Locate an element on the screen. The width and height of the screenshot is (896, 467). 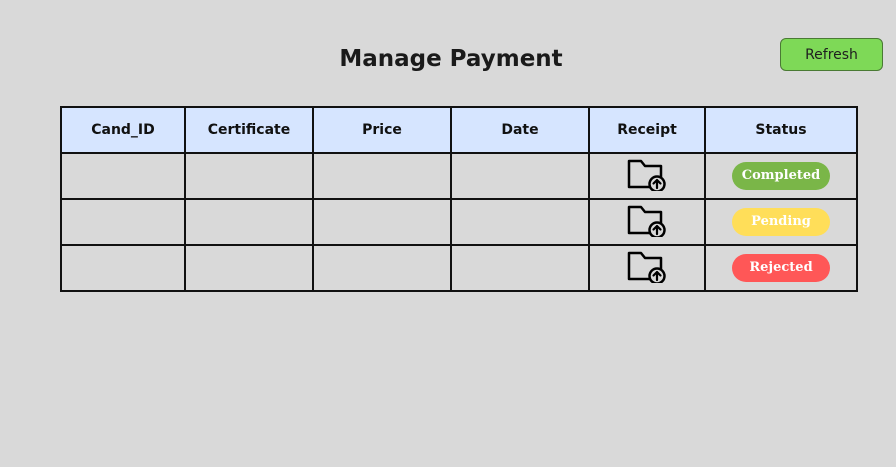
status-badge: Pending is located at coordinates (781, 222).